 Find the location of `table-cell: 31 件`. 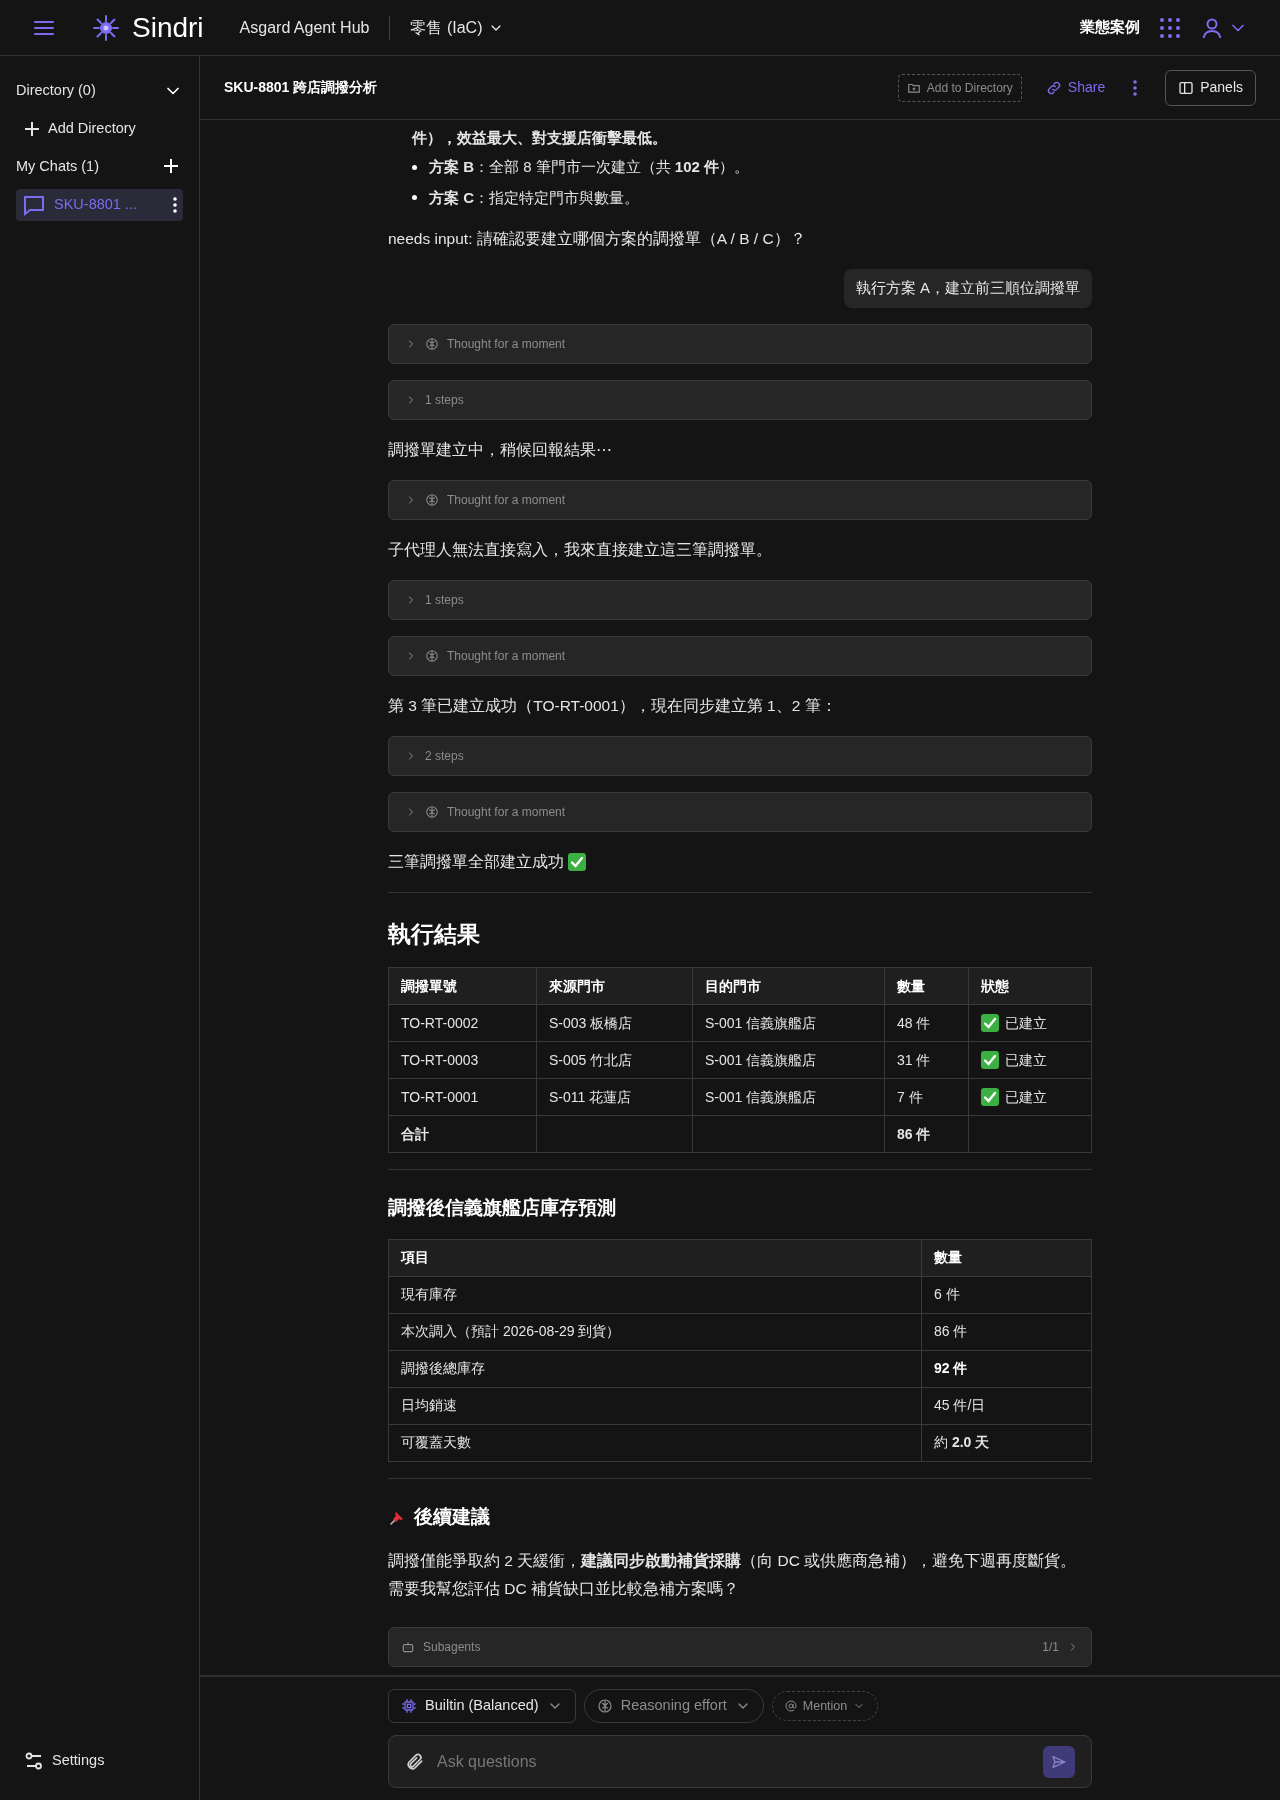

table-cell: 31 件 is located at coordinates (926, 1060).